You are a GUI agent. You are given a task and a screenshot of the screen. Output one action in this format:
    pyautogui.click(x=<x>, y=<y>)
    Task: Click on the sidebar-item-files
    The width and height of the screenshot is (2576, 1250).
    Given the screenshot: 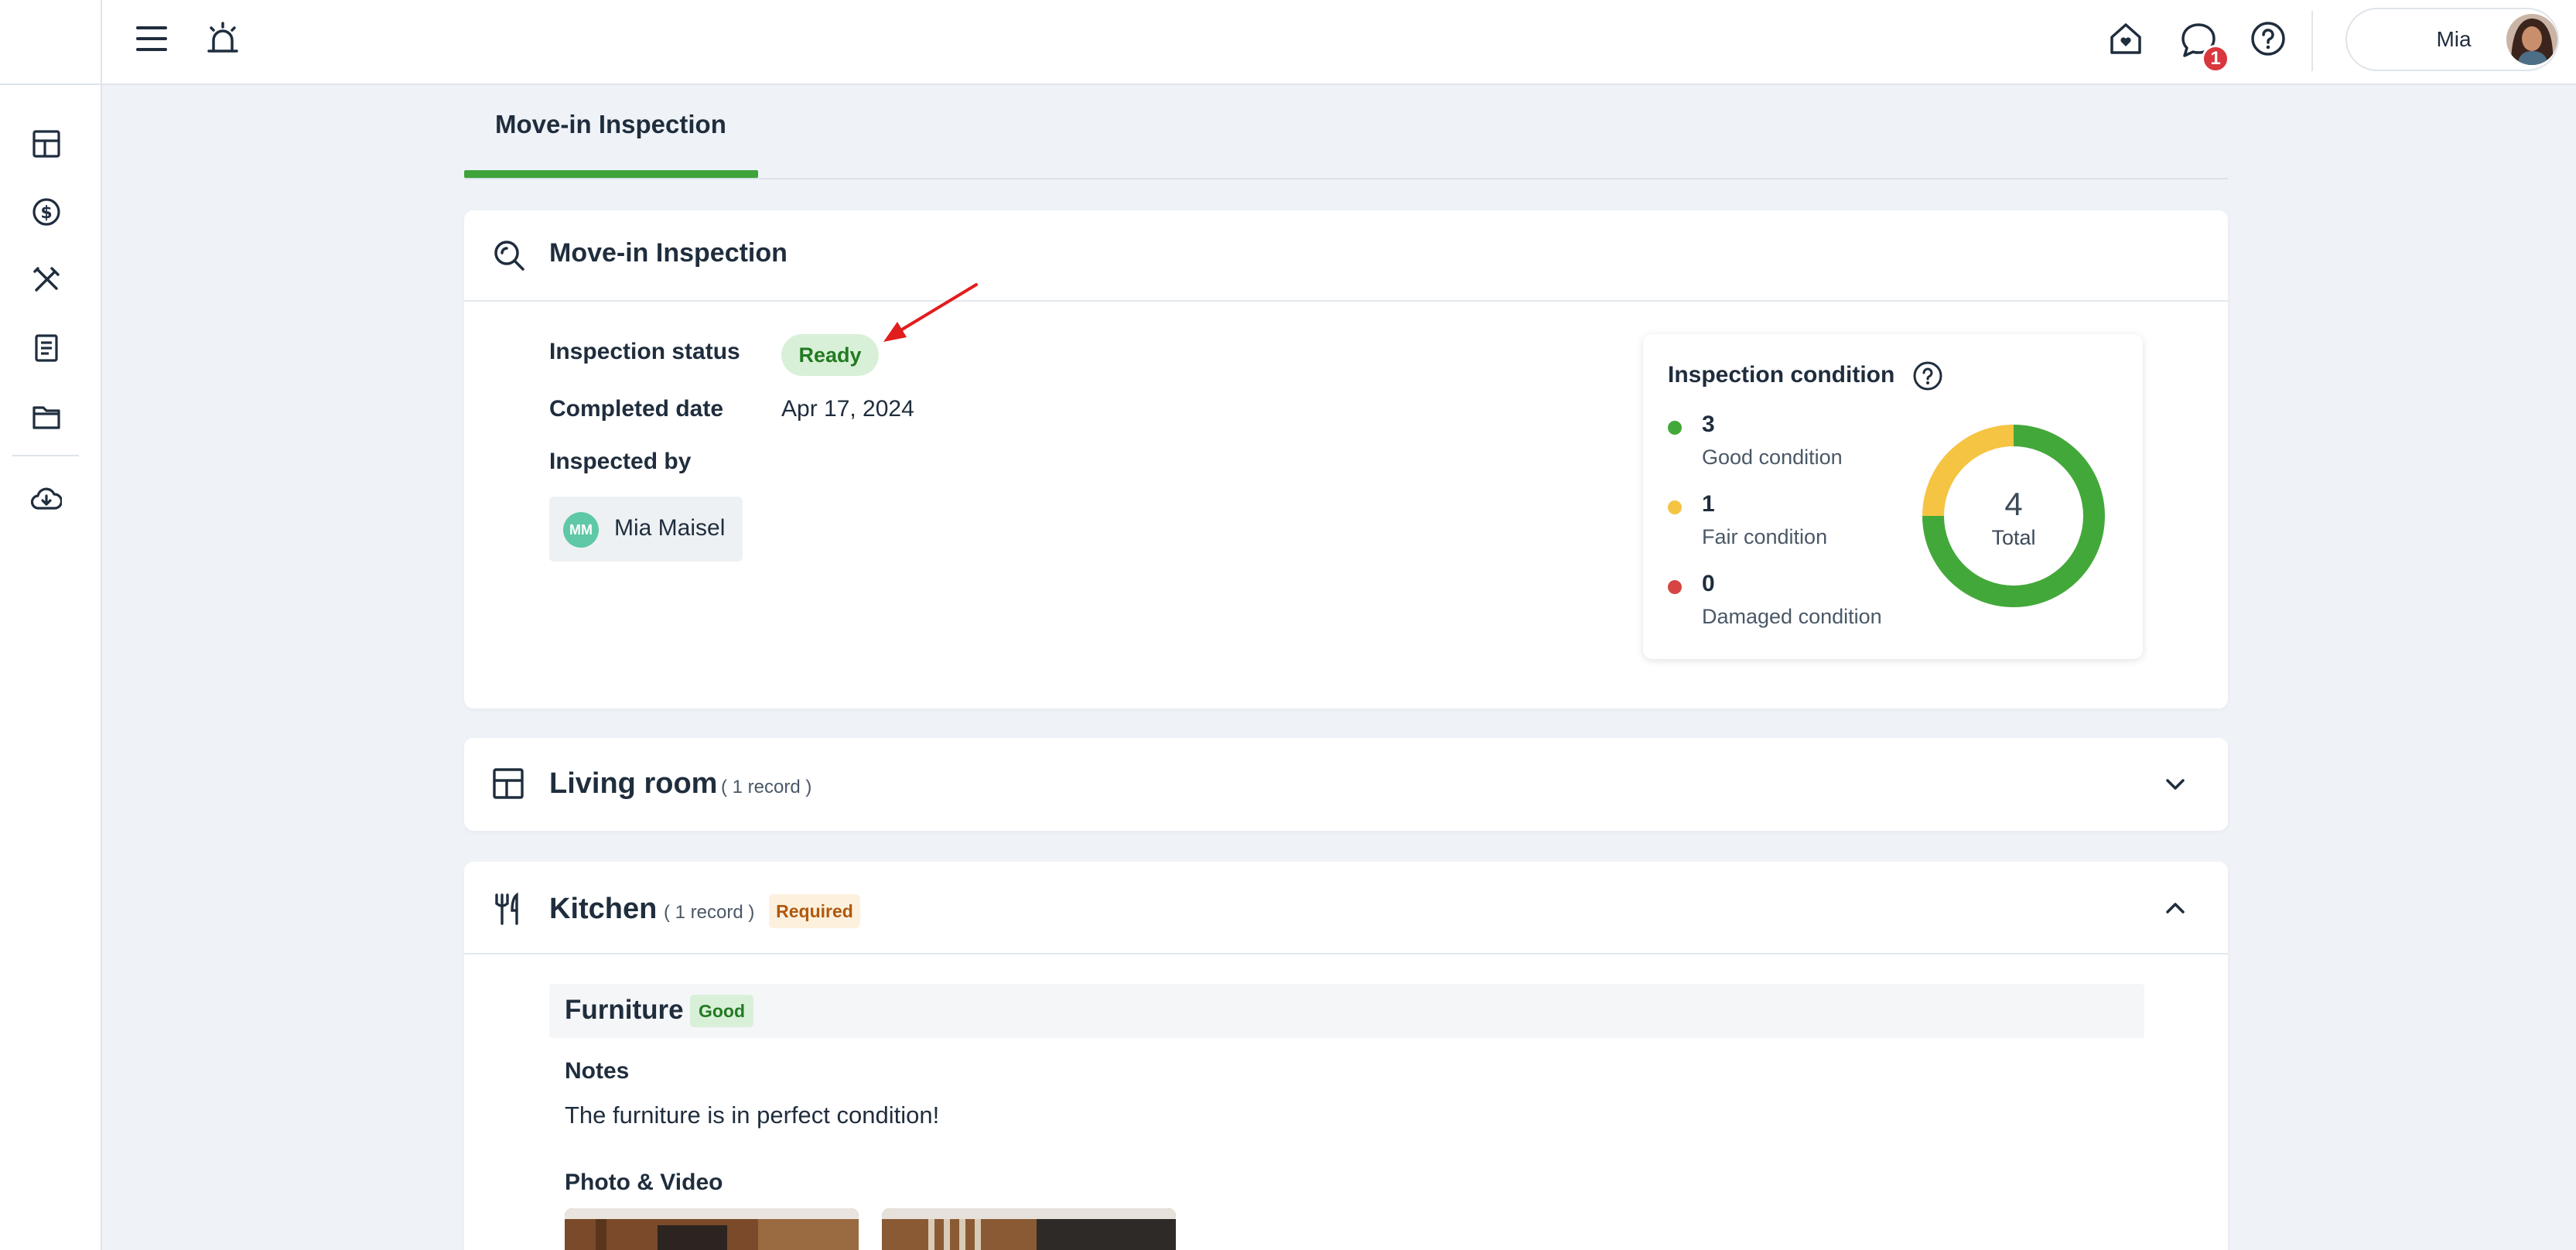 What is the action you would take?
    pyautogui.click(x=46, y=416)
    